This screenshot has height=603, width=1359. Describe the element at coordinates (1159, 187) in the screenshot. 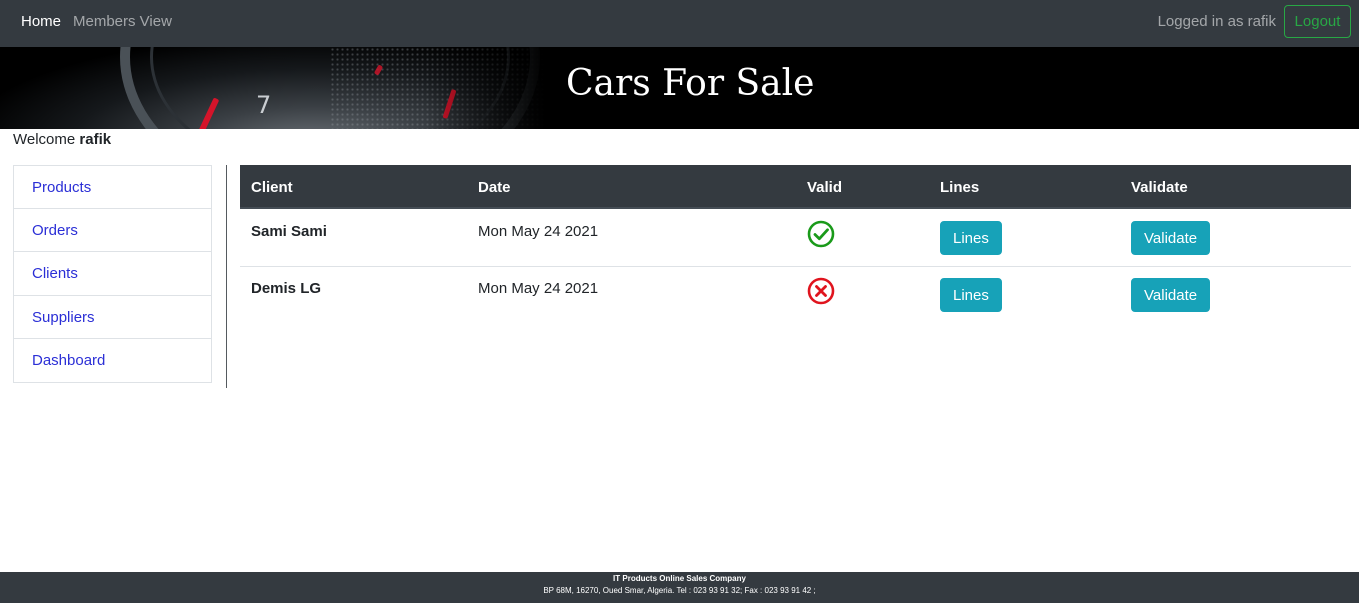

I see `column-header-validate: Validate` at that location.